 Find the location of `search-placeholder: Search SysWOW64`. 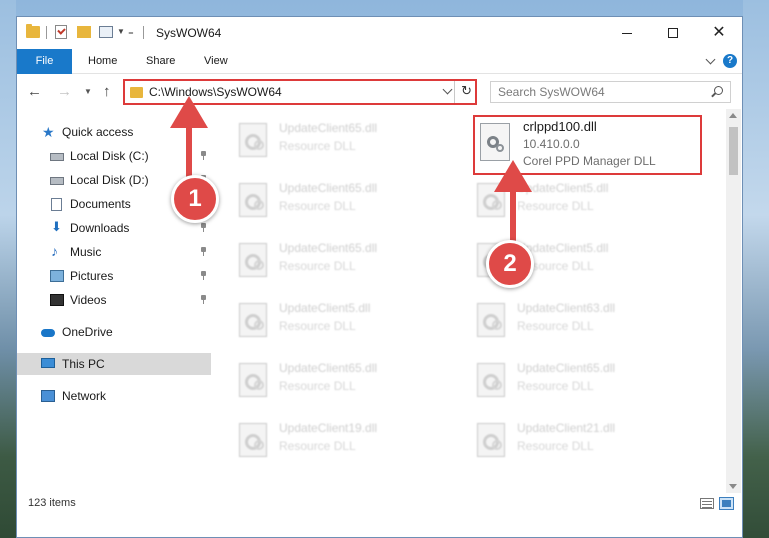

search-placeholder: Search SysWOW64 is located at coordinates (551, 92).